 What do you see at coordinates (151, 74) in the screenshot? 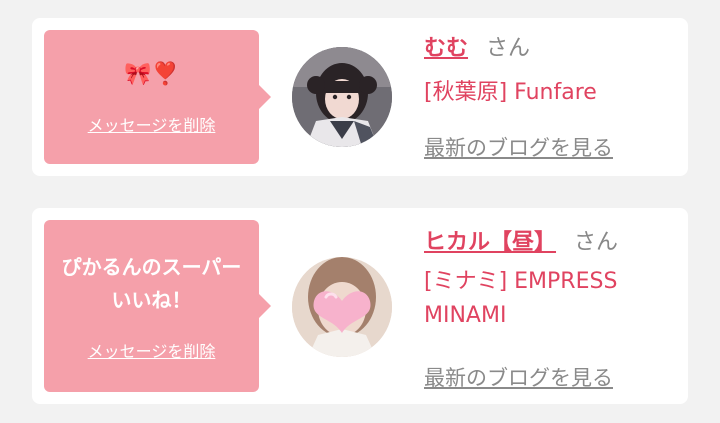
I see `message-text: 🎀❣️` at bounding box center [151, 74].